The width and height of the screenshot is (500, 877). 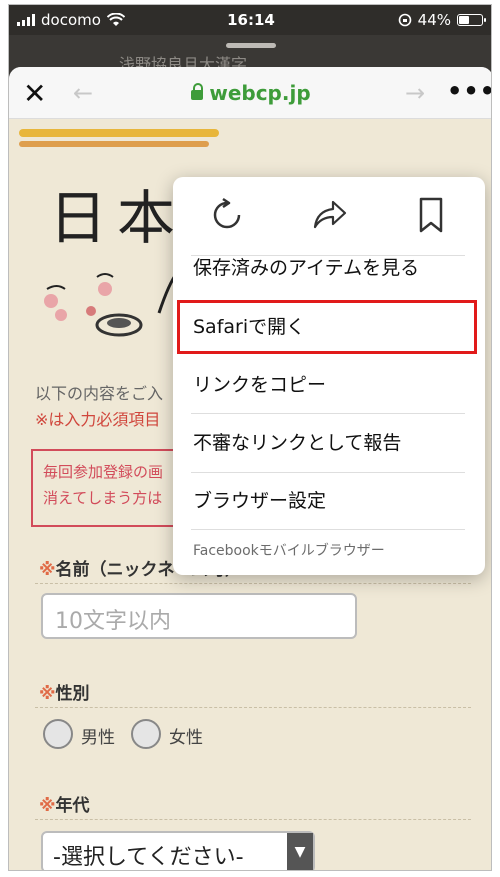 I want to click on more-options-button: •••, so click(x=469, y=91).